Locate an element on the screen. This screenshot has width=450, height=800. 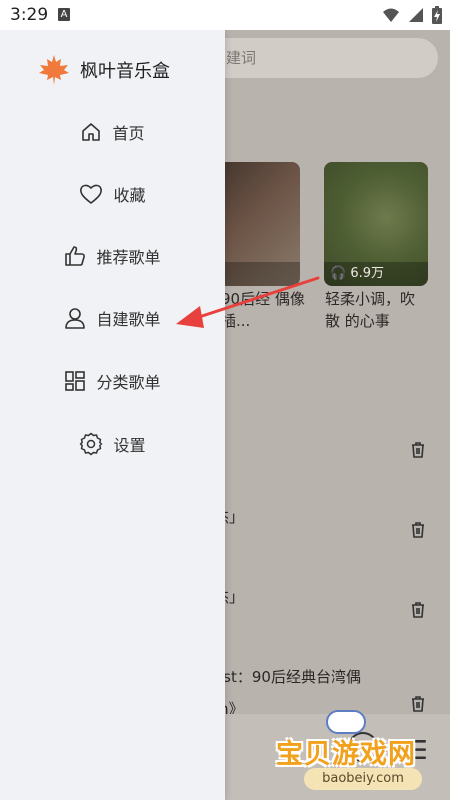
menu-item-recommended-playlists: 推荐歌单 is located at coordinates (112, 256).